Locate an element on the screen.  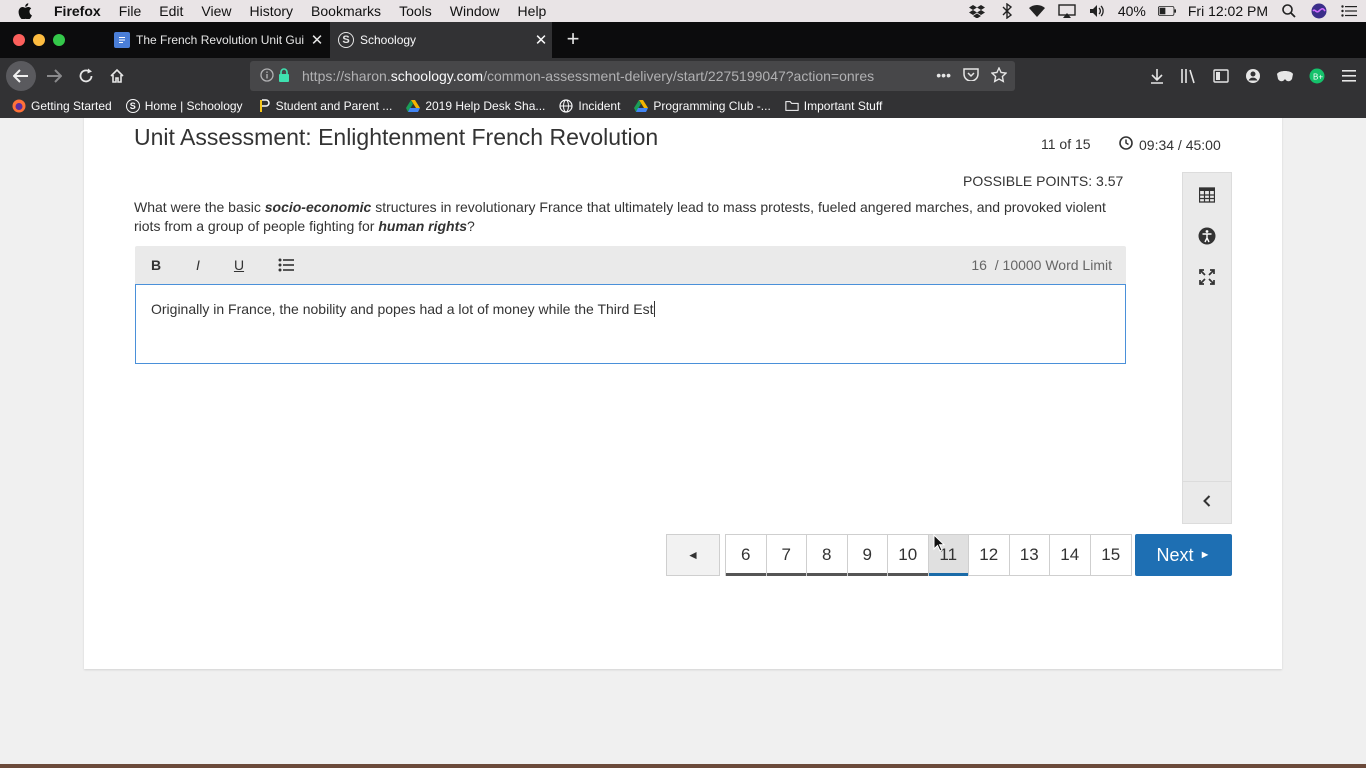
window-close-button is located at coordinates (19, 40).